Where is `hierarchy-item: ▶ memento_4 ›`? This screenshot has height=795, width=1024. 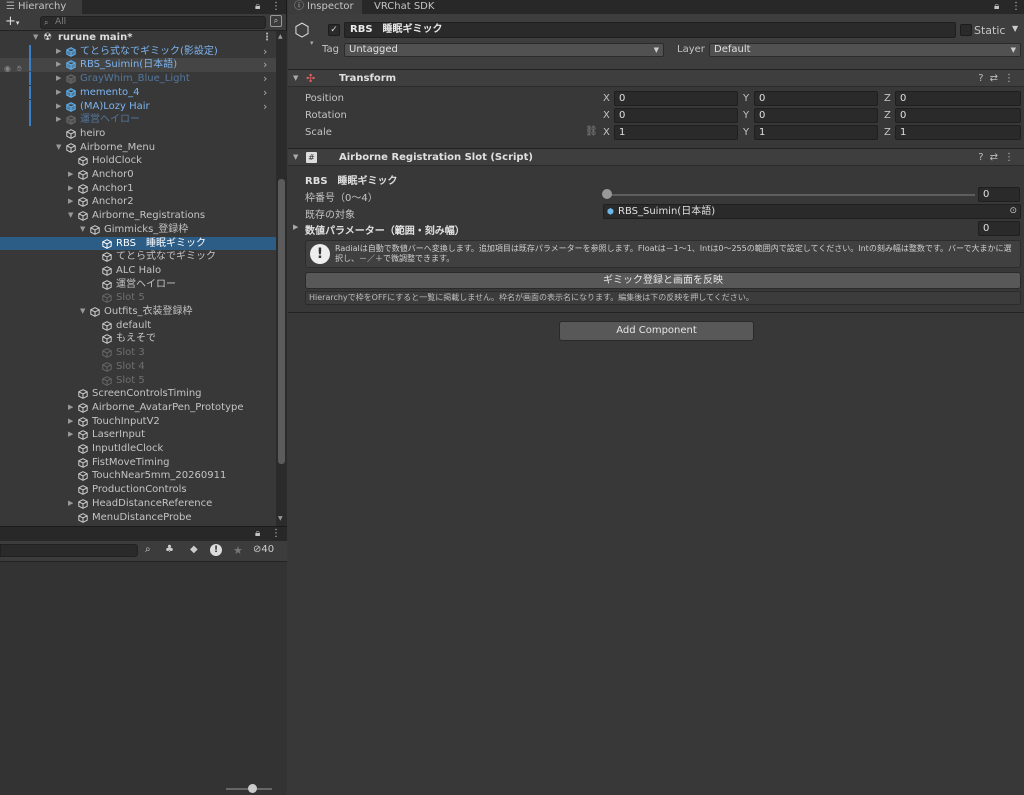
hierarchy-item: ▶ memento_4 › is located at coordinates (138, 92).